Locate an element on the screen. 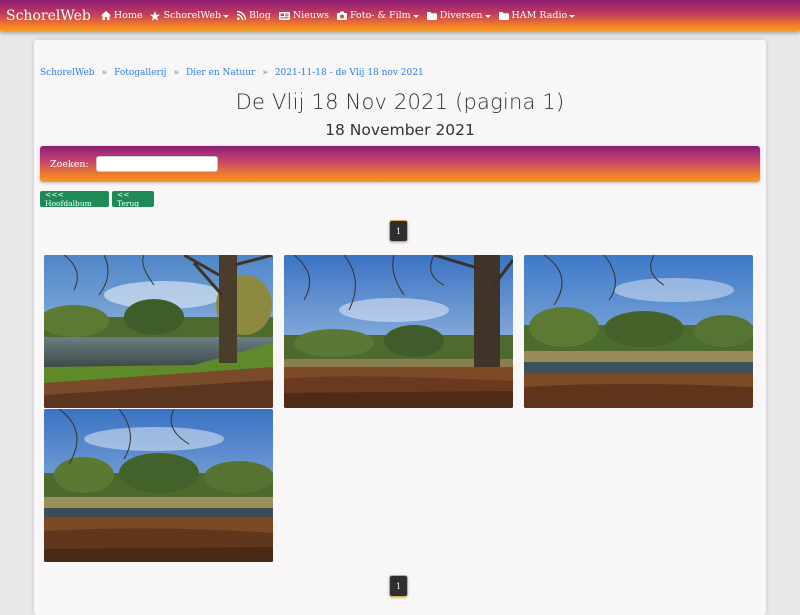 Image resolution: width=800 pixels, height=615 pixels. nav-nieuws-label: Nieuws is located at coordinates (310, 15).